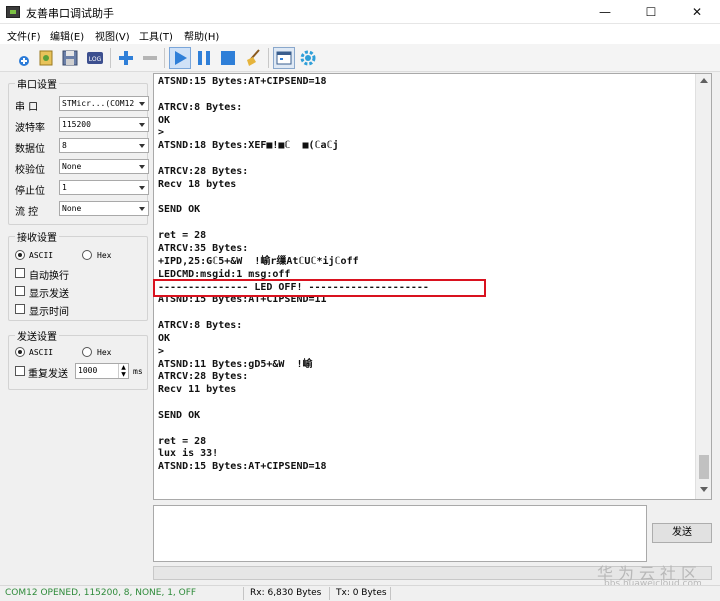 The image size is (720, 601). Describe the element at coordinates (67, 35) in the screenshot. I see `menu-edit: 编辑(E)` at that location.